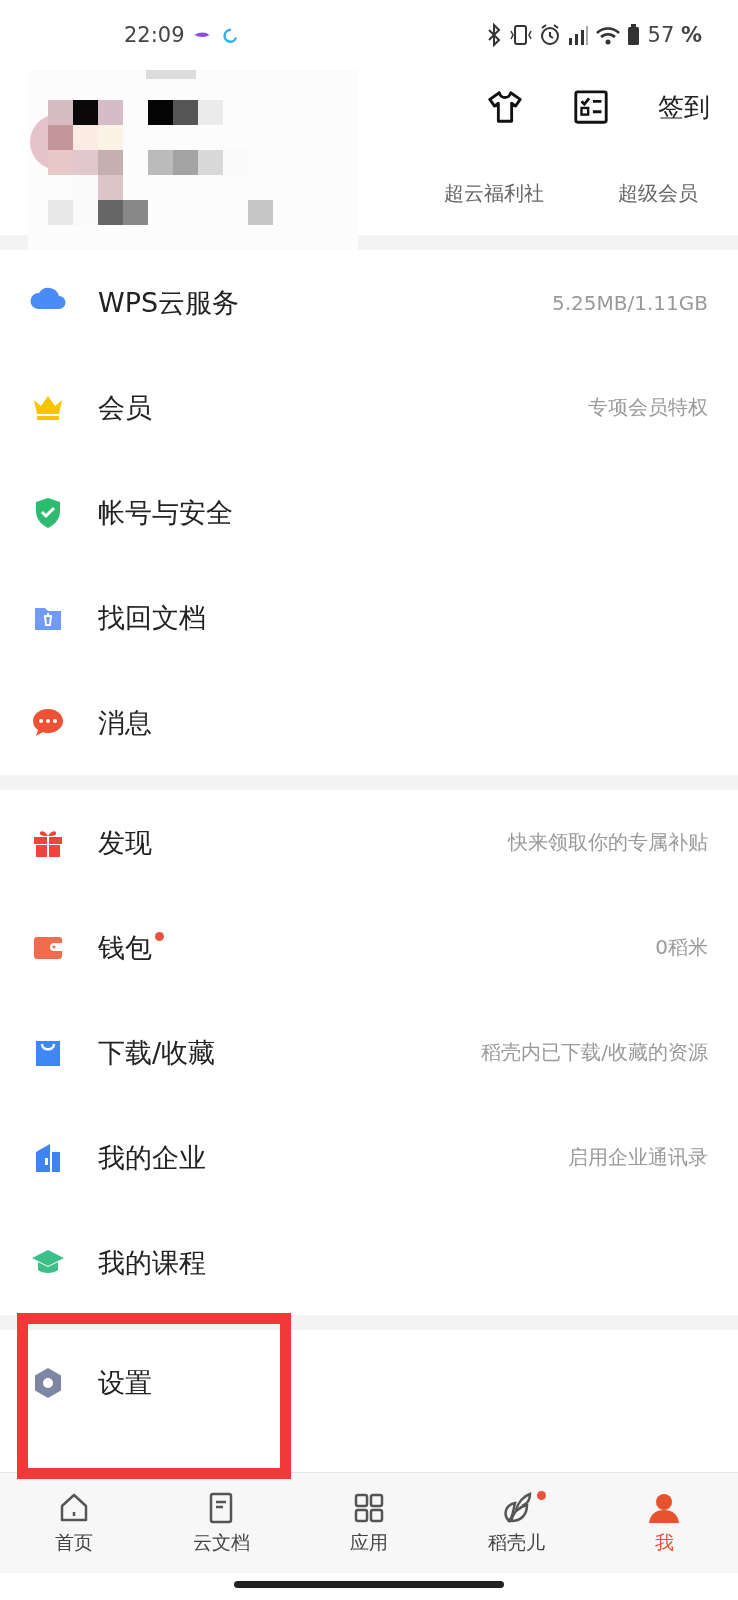 The width and height of the screenshot is (738, 1600). I want to click on menu-row: 我的课程, so click(369, 1262).